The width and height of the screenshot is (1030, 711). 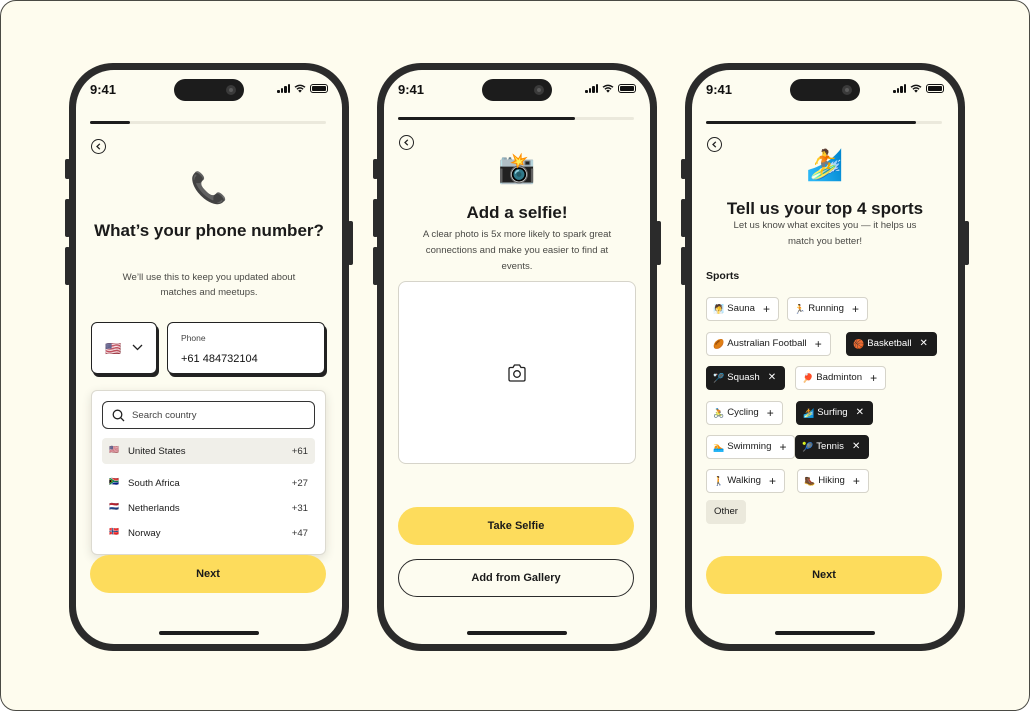 I want to click on sport-chip-label: Surfing, so click(x=832, y=412).